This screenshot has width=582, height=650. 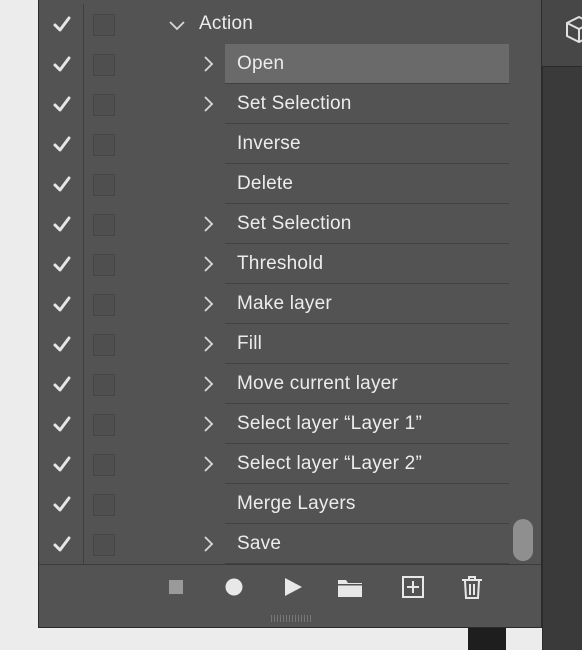 I want to click on play-button, so click(x=293, y=587).